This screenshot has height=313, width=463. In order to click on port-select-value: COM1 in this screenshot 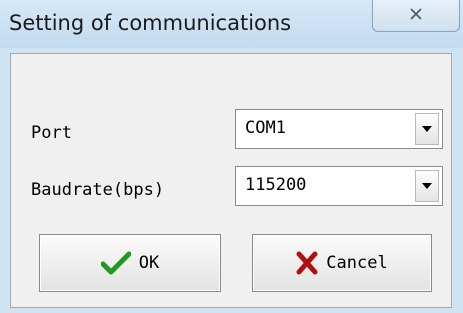, I will do `click(265, 128)`.